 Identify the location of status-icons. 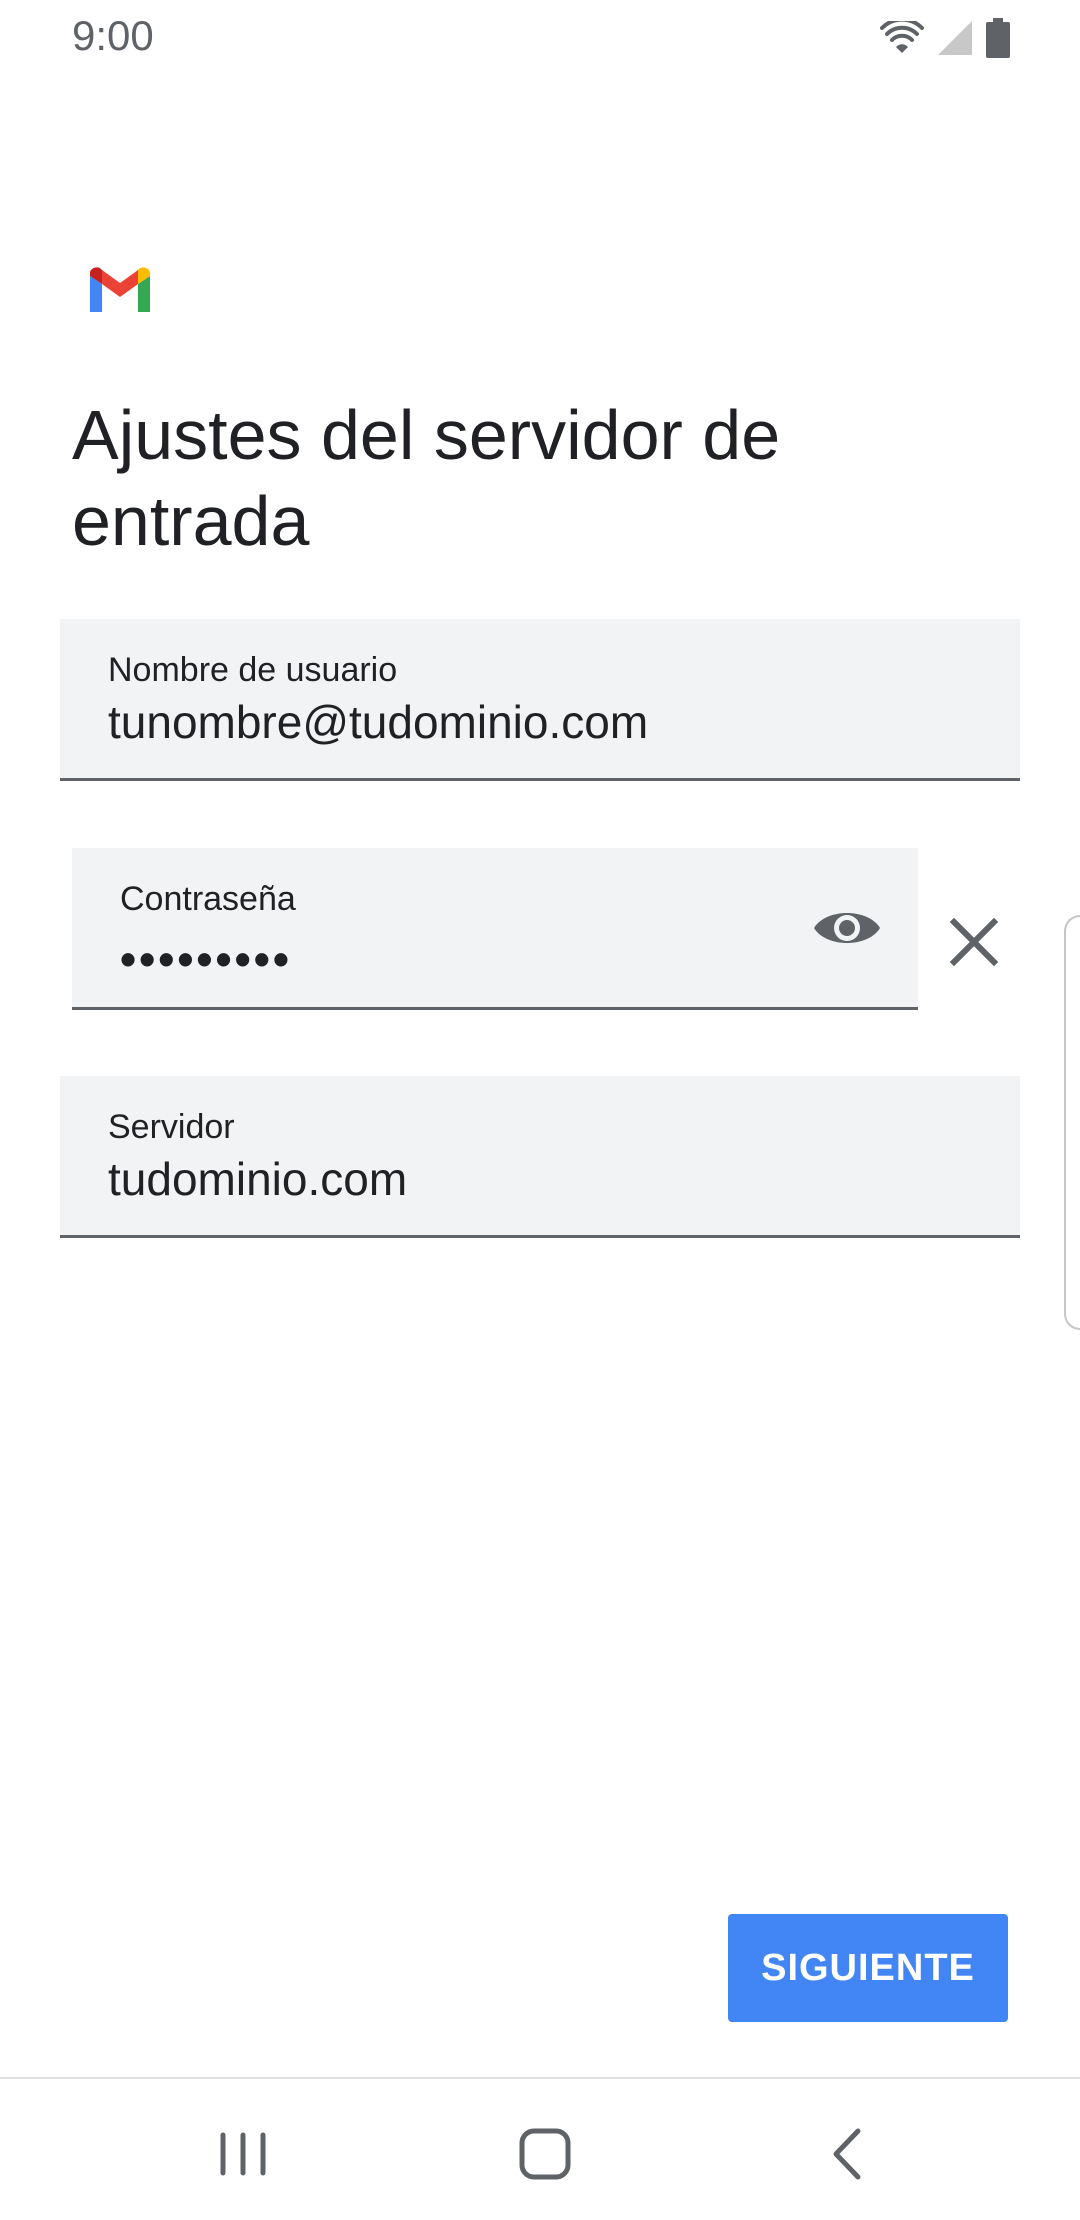
(945, 38).